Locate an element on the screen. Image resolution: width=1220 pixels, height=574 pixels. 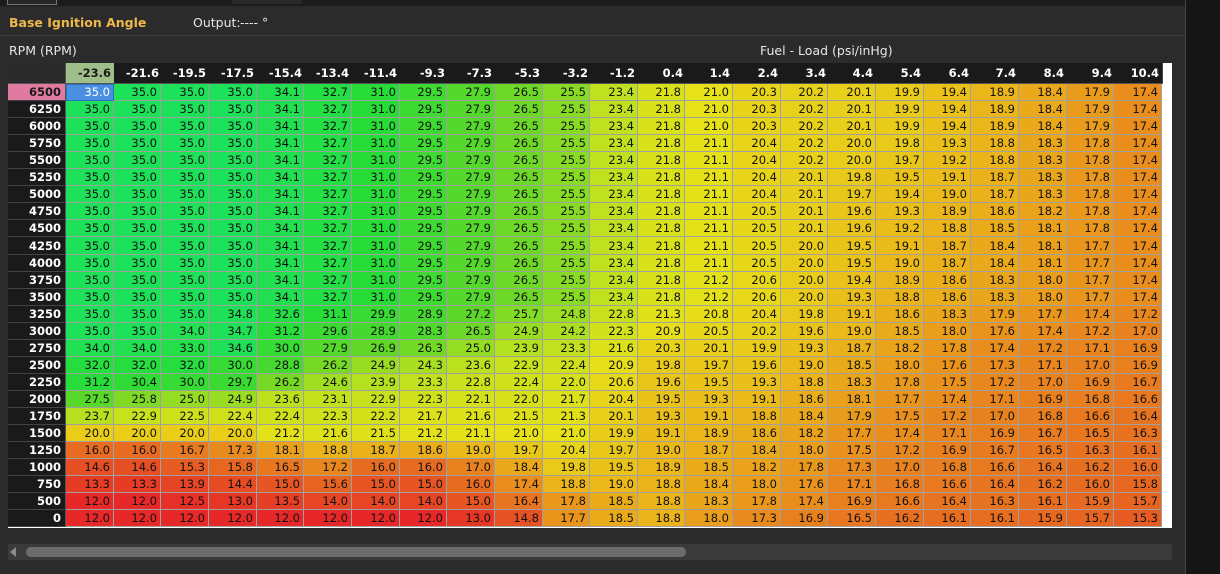
table-cell: 17.3 is located at coordinates (233, 450).